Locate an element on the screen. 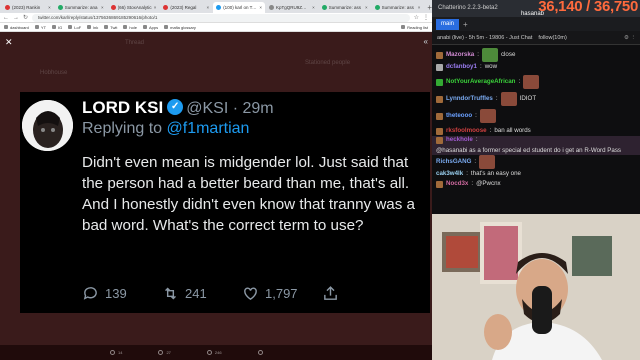  reply-count: 139 is located at coordinates (116, 293).